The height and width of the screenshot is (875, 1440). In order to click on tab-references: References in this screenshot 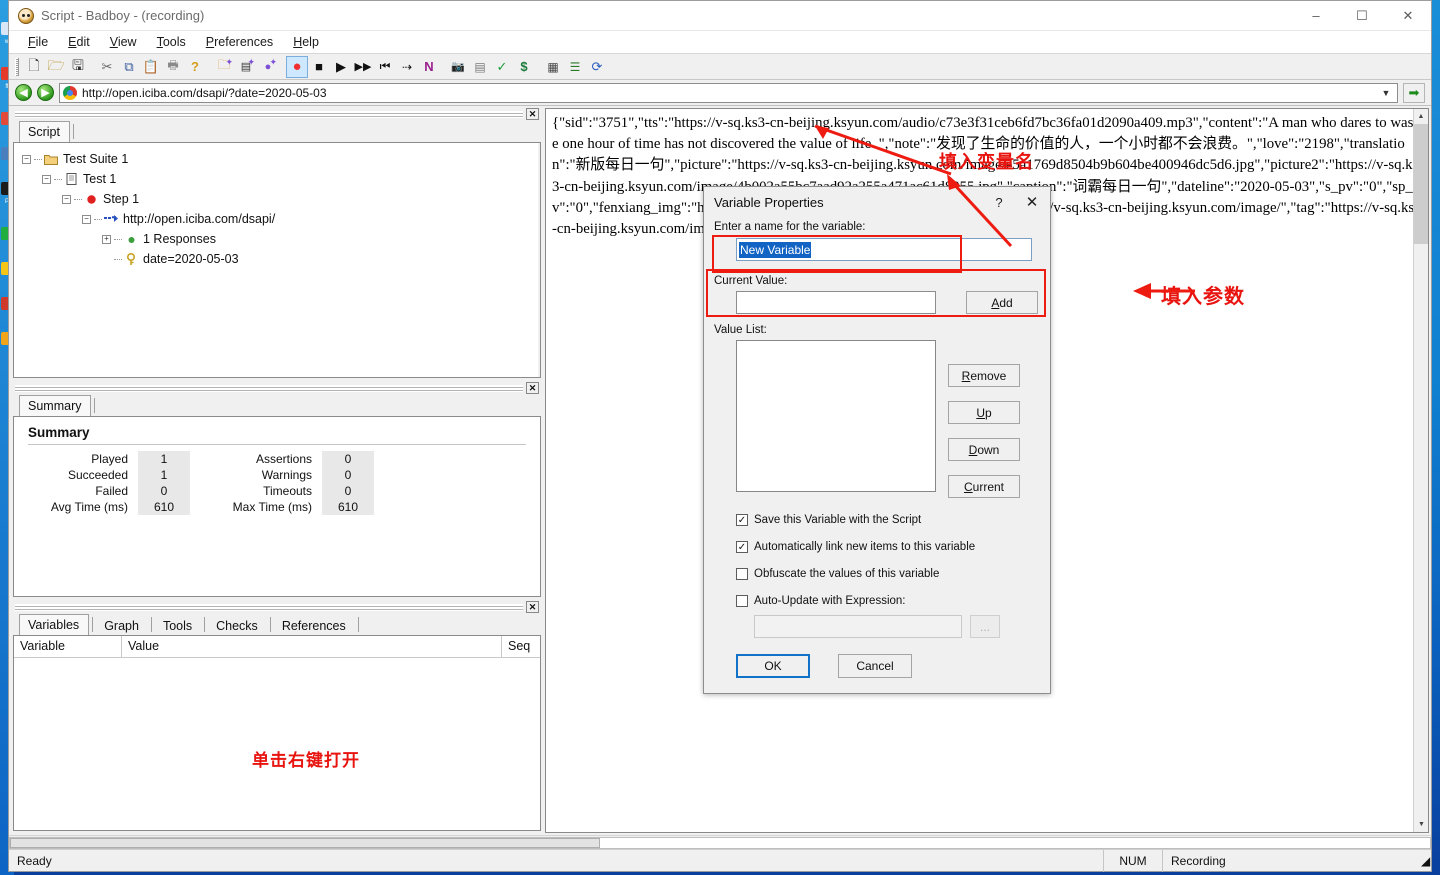, I will do `click(314, 626)`.